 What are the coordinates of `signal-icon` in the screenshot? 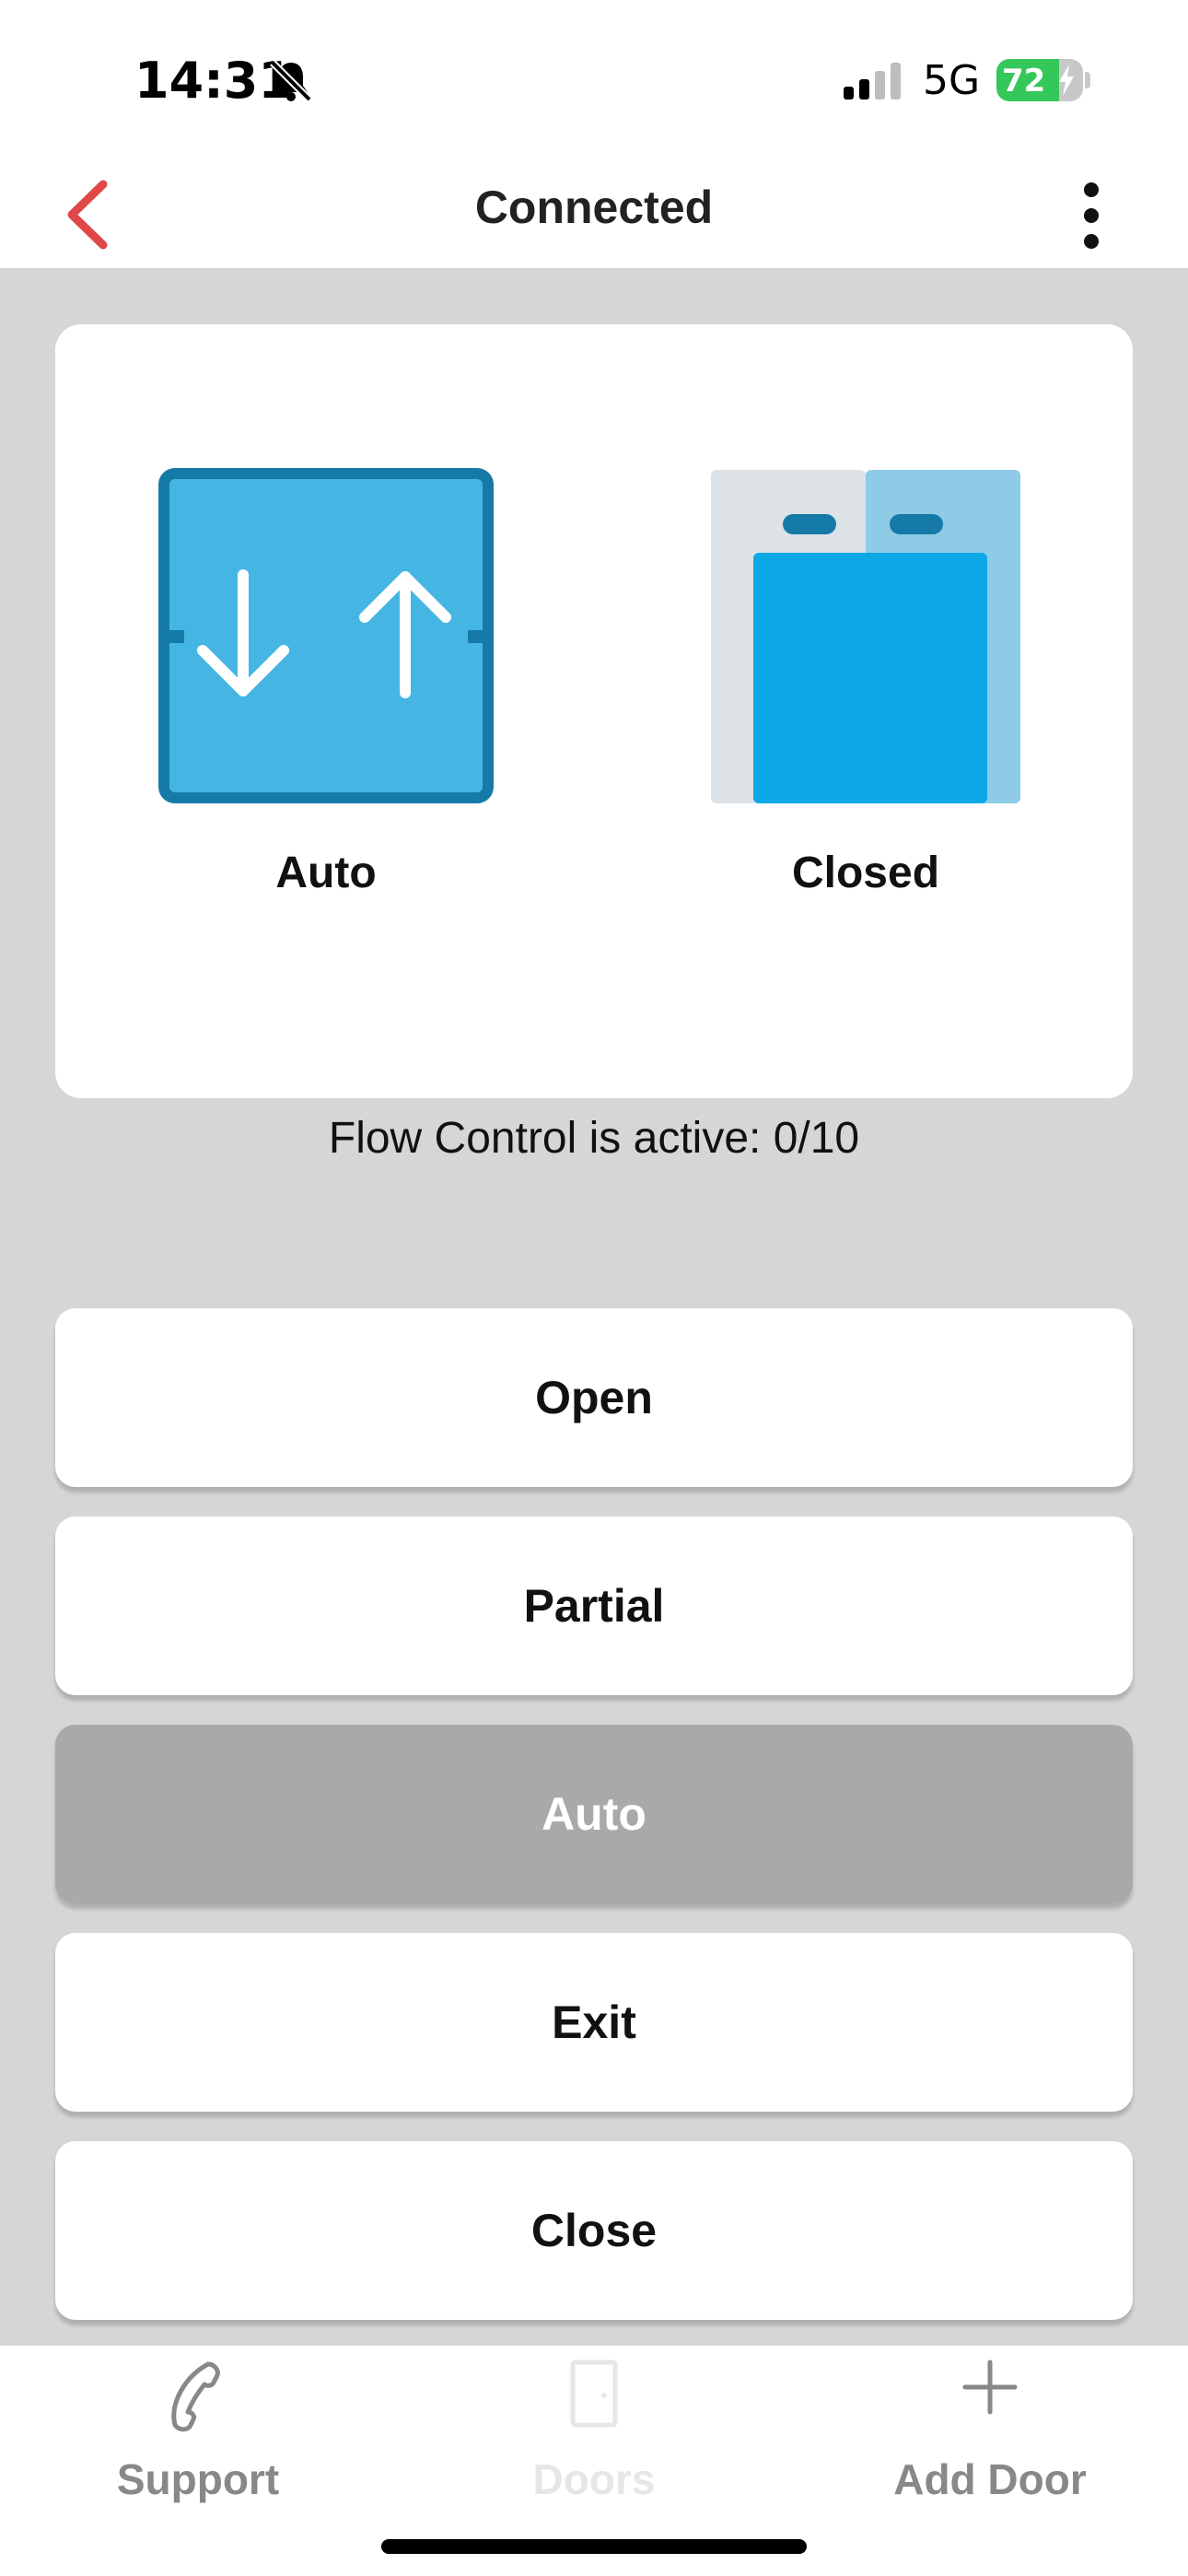 It's located at (872, 81).